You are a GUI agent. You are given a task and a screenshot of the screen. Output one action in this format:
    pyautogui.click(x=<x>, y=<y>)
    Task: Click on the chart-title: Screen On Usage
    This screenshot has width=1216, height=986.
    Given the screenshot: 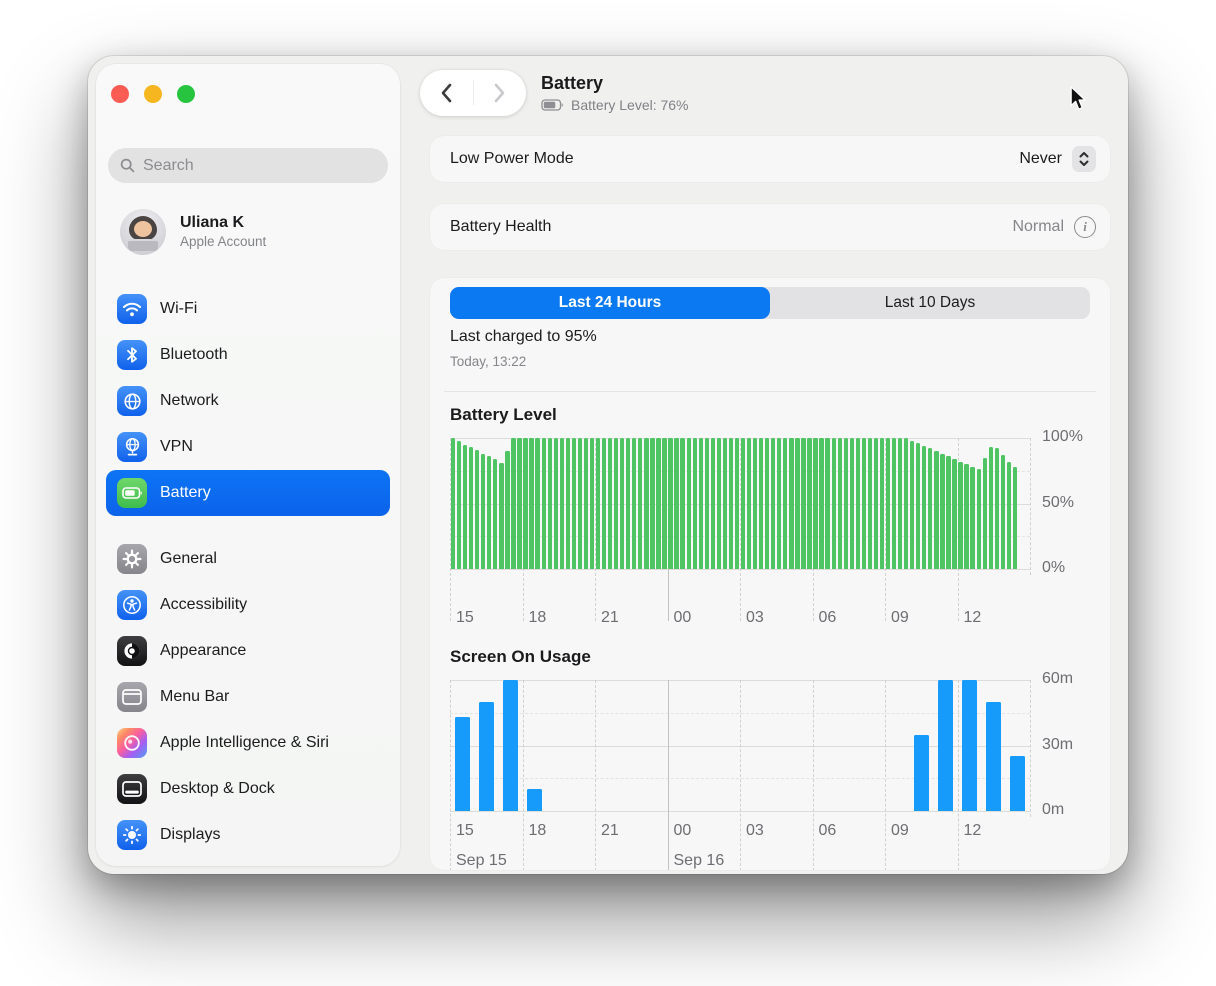 What is the action you would take?
    pyautogui.click(x=520, y=656)
    